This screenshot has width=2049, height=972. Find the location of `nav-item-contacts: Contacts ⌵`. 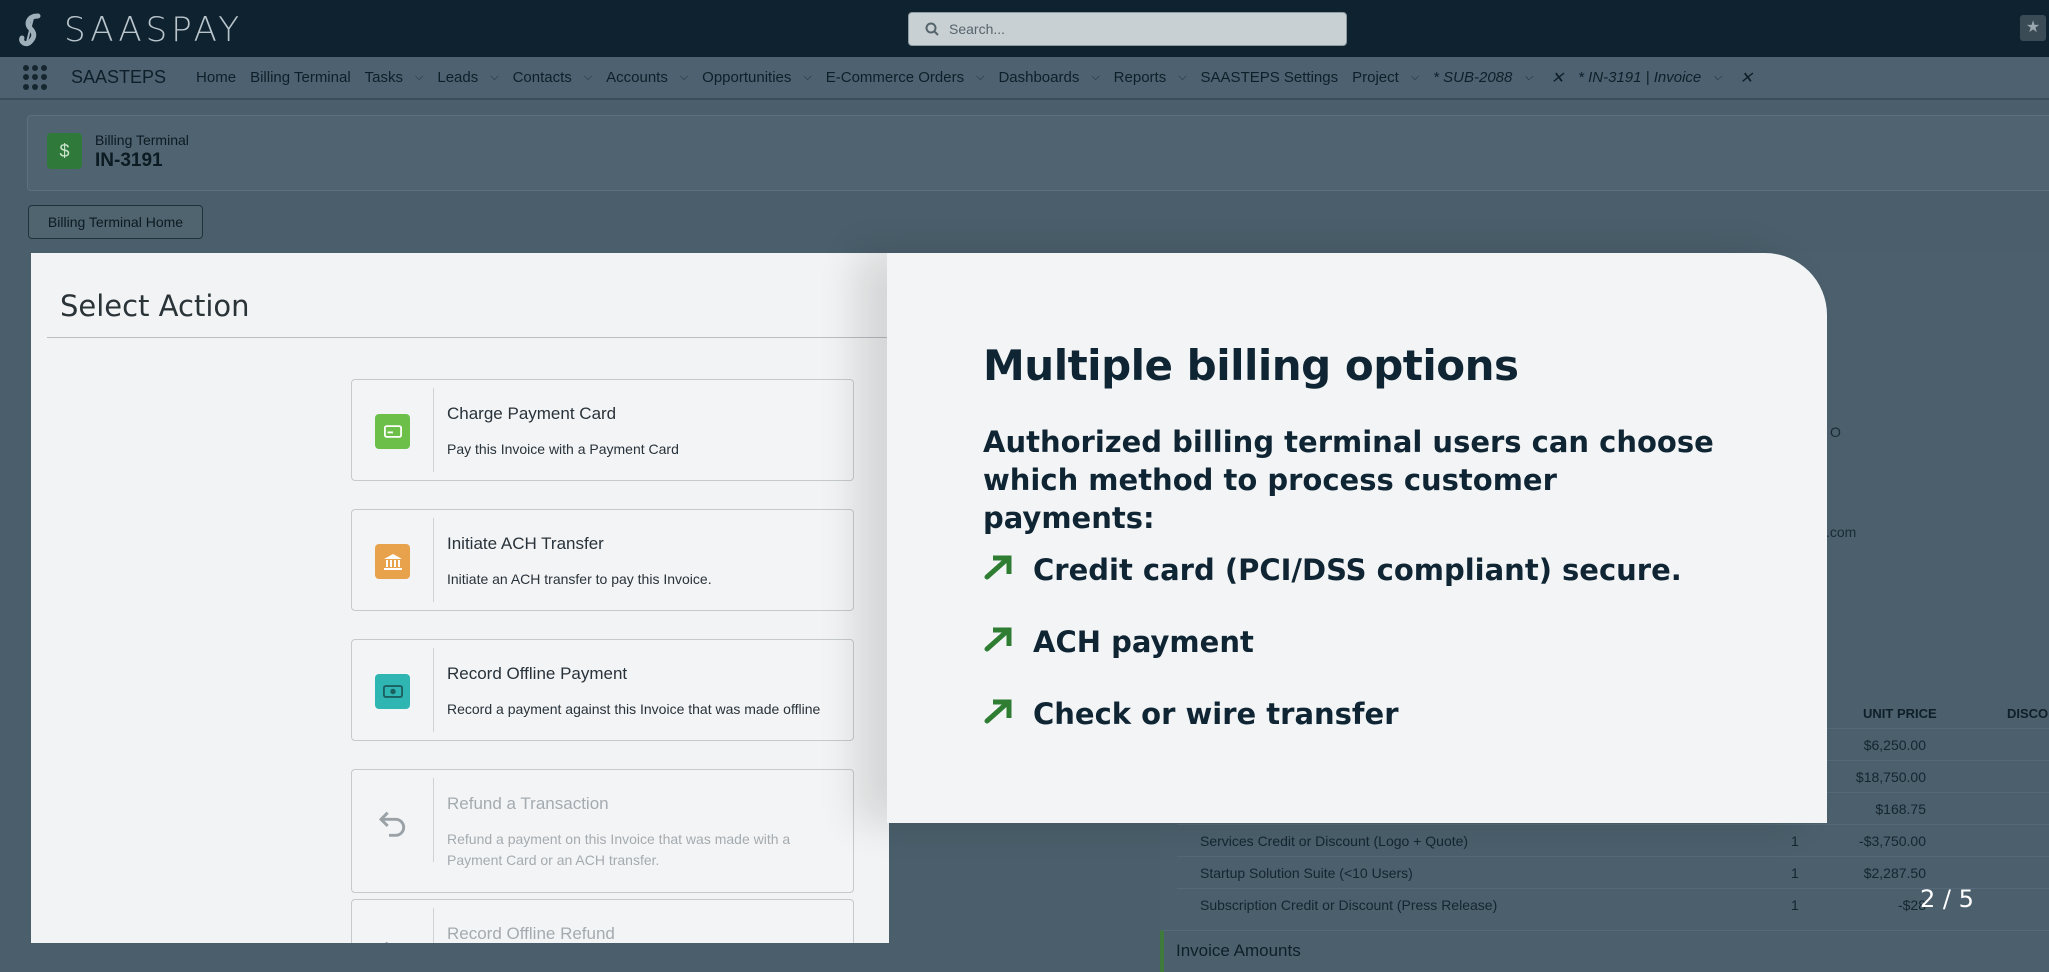

nav-item-contacts: Contacts ⌵ is located at coordinates (553, 77).